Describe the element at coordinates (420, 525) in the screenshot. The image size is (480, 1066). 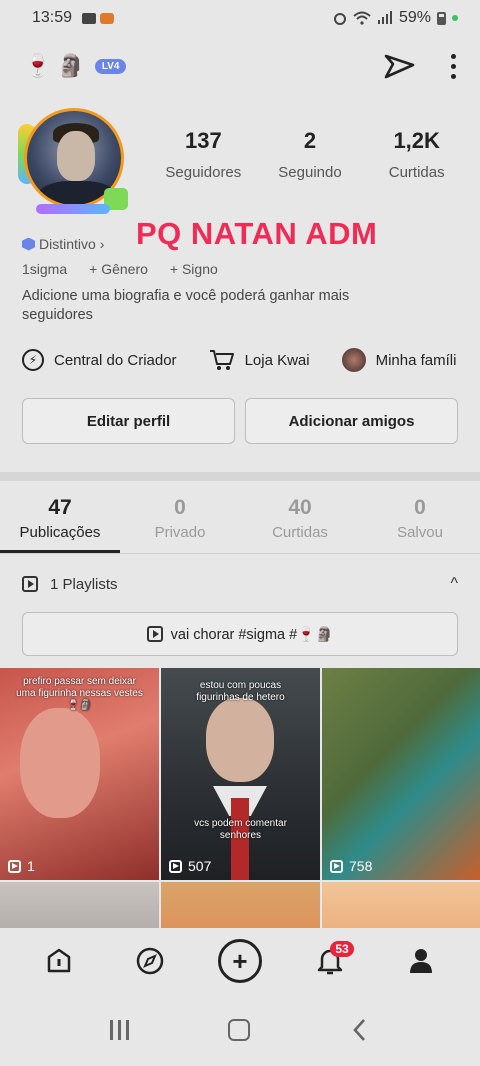
I see `tab-salvou: 0 Salvou` at that location.